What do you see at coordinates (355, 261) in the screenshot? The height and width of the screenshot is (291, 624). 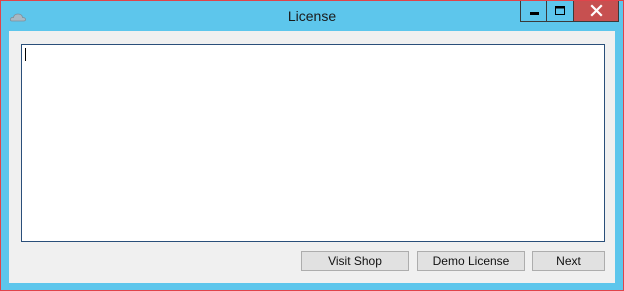 I see `visit-shop-button: Visit Shop` at bounding box center [355, 261].